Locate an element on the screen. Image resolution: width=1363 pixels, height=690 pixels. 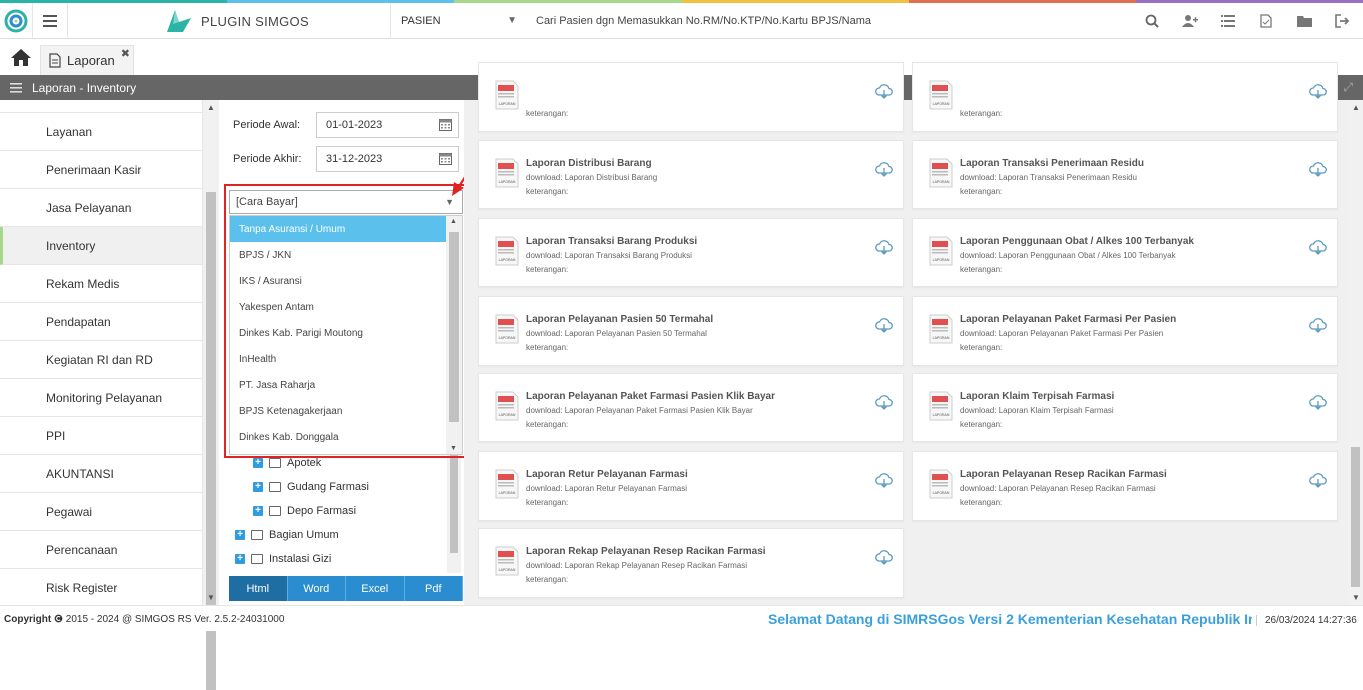
report-title: Laporan Distribusi Barang is located at coordinates (589, 163).